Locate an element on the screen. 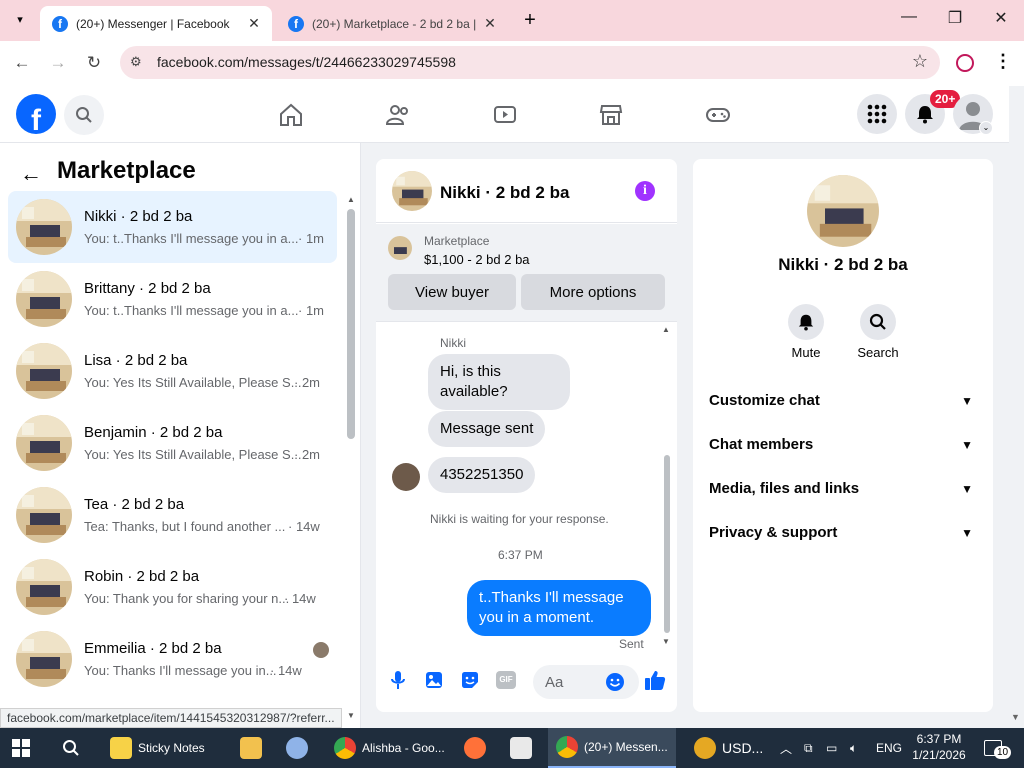 Image resolution: width=1024 pixels, height=768 pixels. sticker-icon is located at coordinates (470, 680).